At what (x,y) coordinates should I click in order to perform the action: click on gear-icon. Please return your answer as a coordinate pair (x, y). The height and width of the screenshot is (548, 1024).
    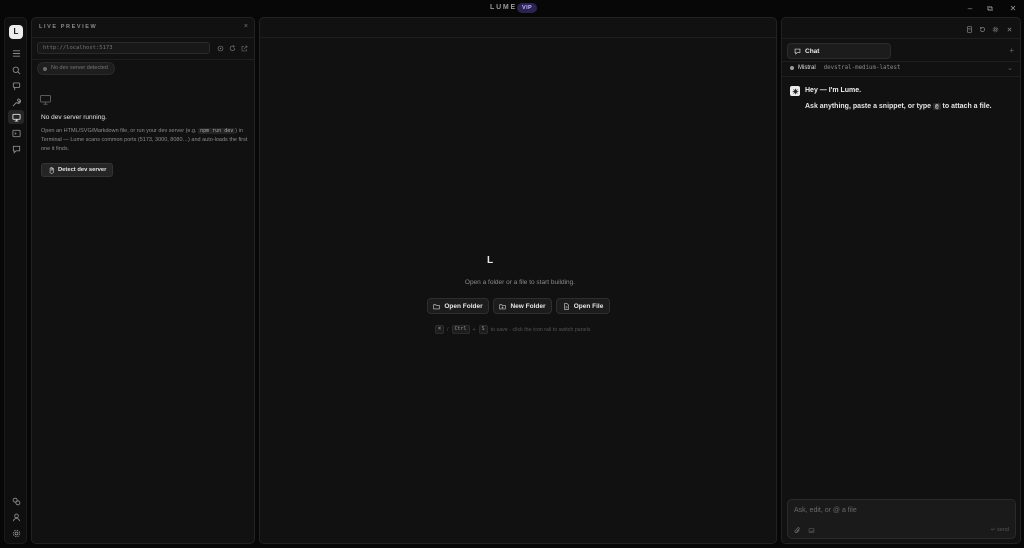
    Looking at the image, I should click on (16, 533).